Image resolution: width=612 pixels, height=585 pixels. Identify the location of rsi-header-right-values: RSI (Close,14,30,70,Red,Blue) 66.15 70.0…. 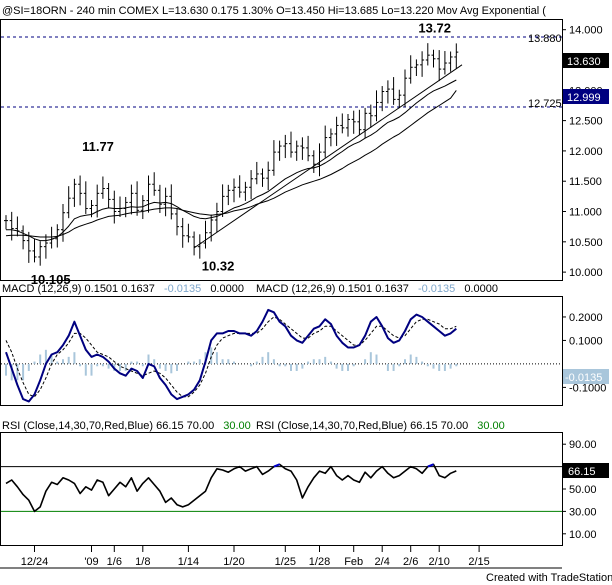
(362, 426).